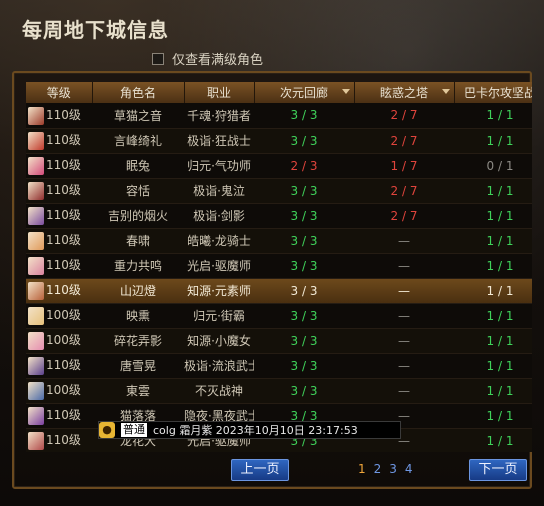 The image size is (544, 506). Describe the element at coordinates (362, 469) in the screenshot. I see `page-link-1: 1` at that location.